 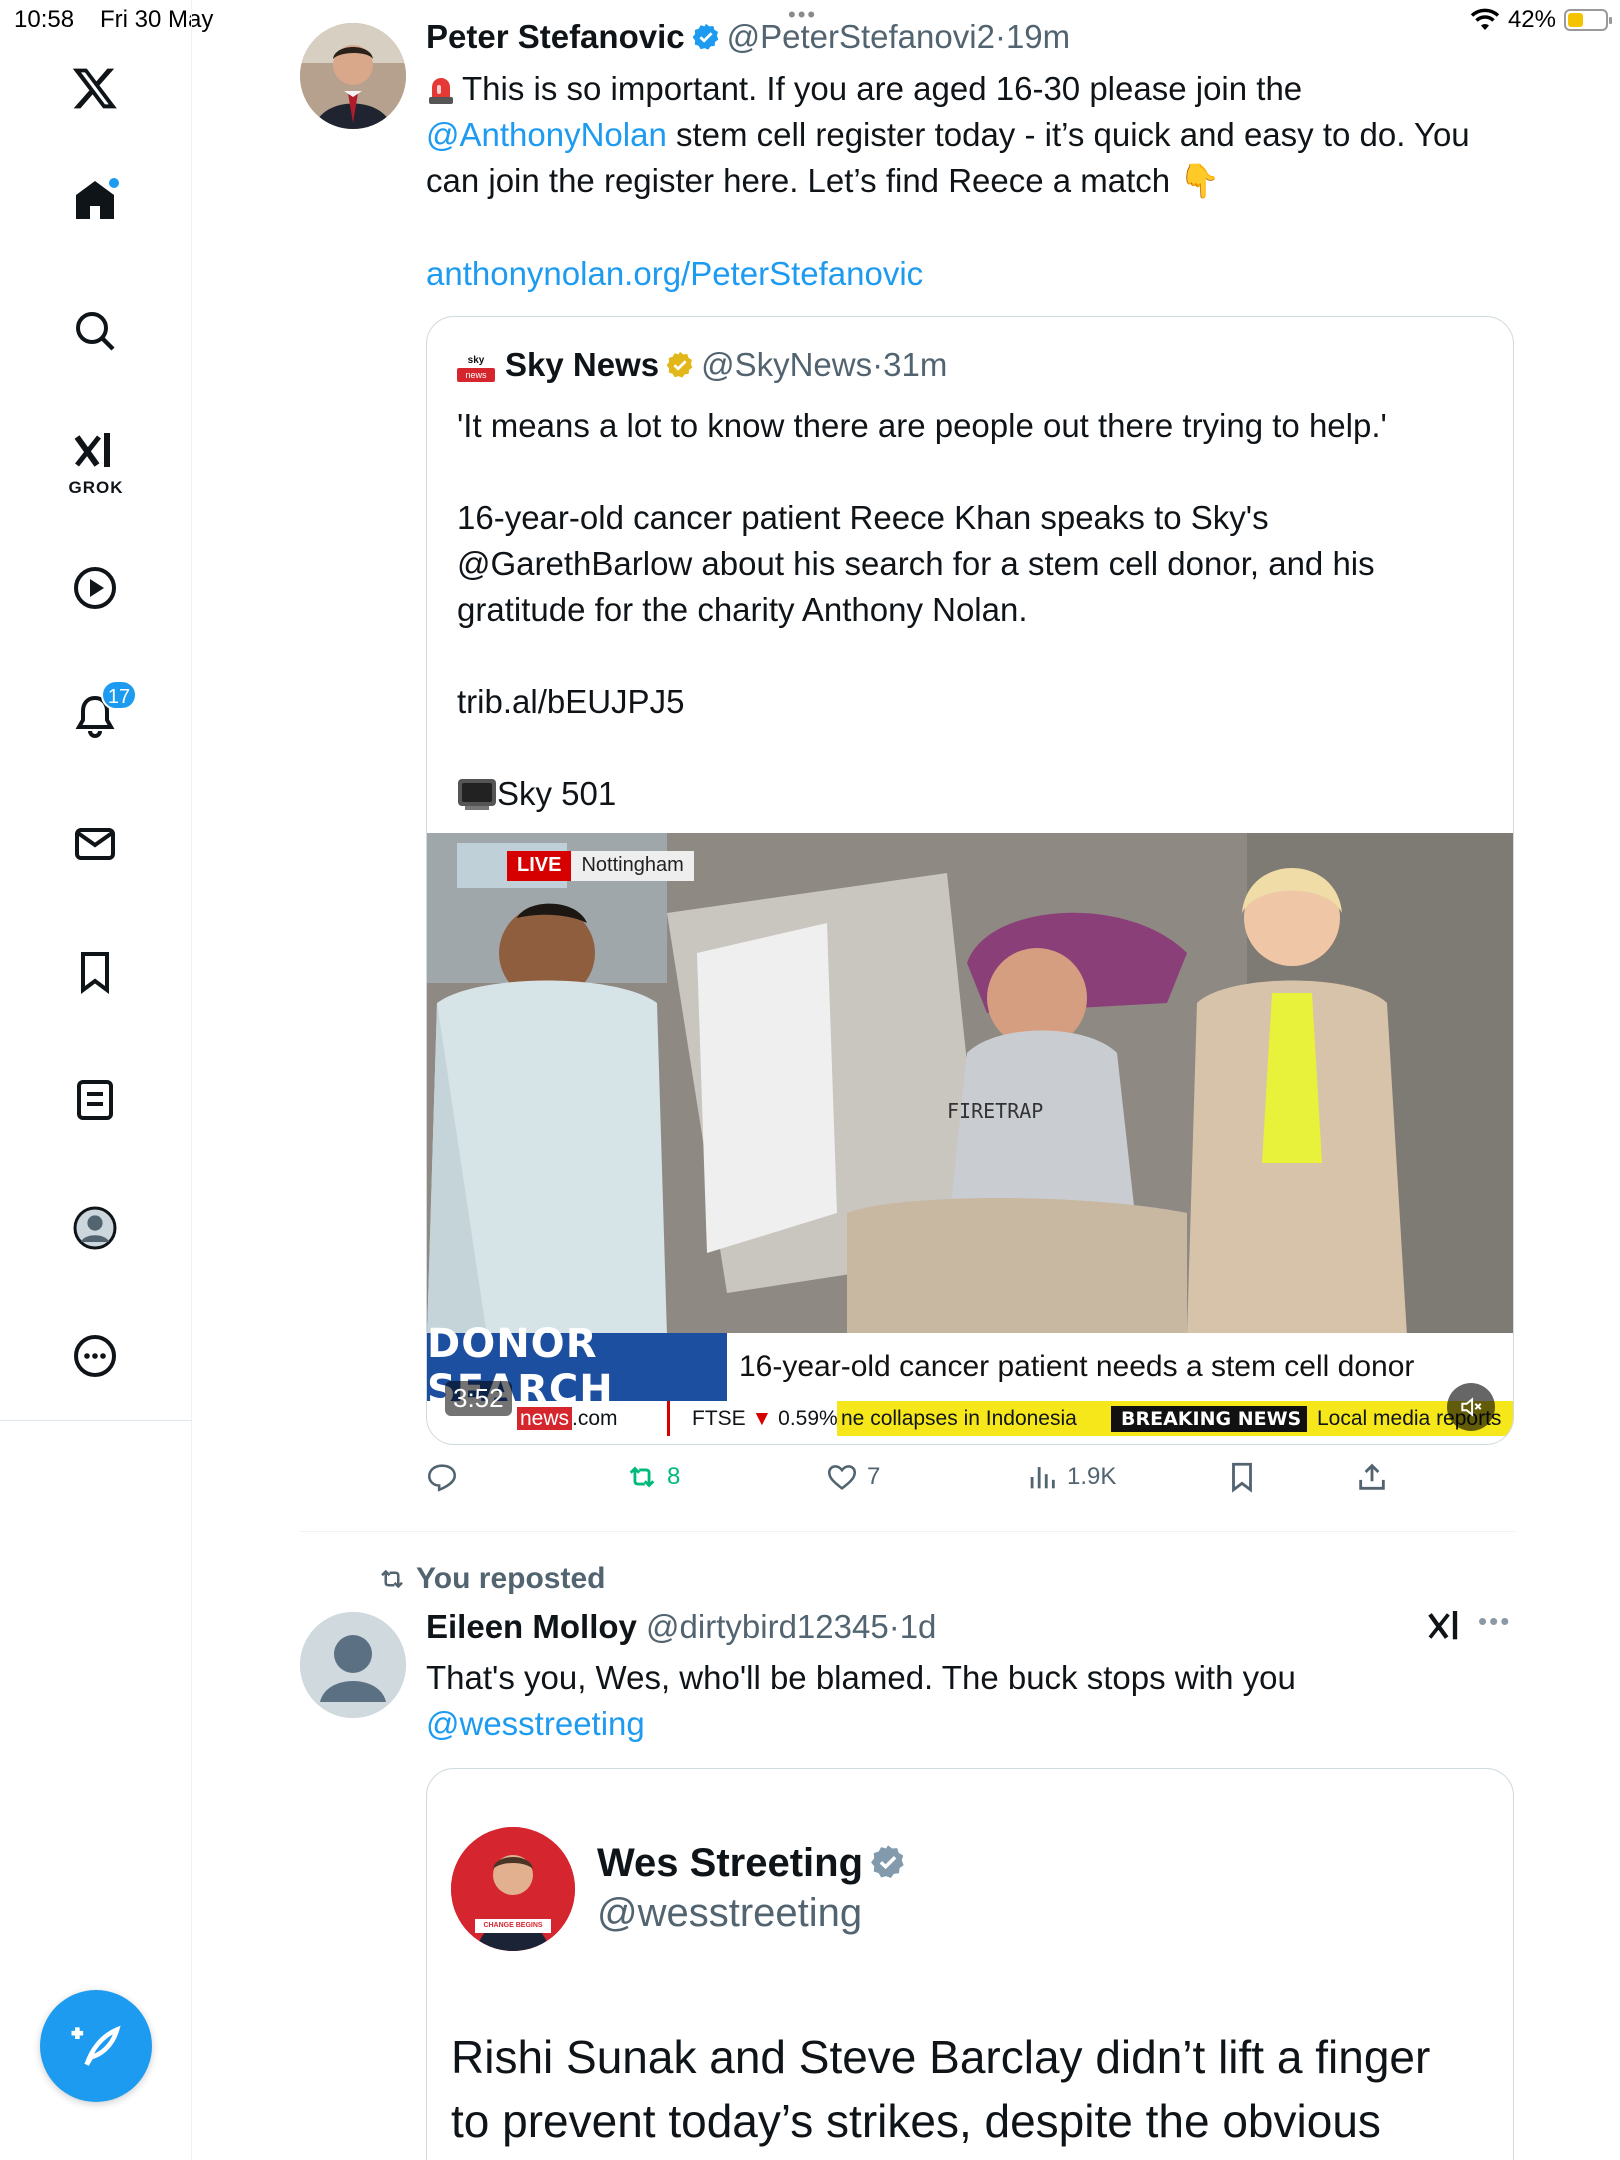 What do you see at coordinates (95, 1356) in the screenshot?
I see `more-options-icon` at bounding box center [95, 1356].